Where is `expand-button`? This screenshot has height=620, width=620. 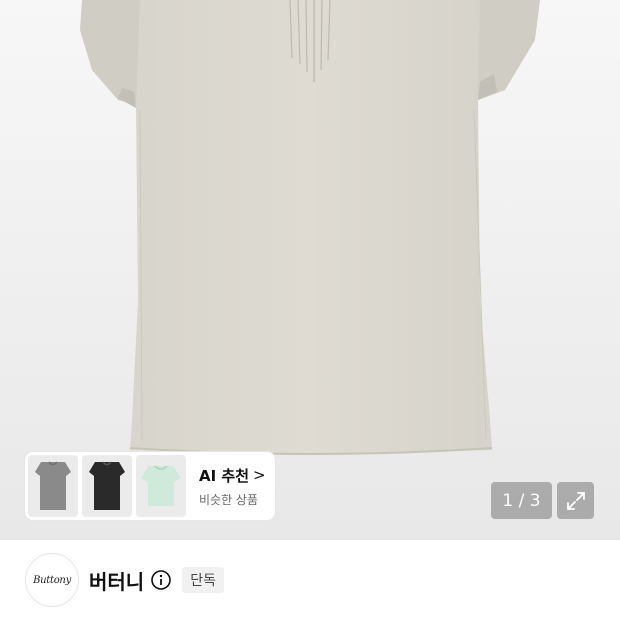
expand-button is located at coordinates (575, 500).